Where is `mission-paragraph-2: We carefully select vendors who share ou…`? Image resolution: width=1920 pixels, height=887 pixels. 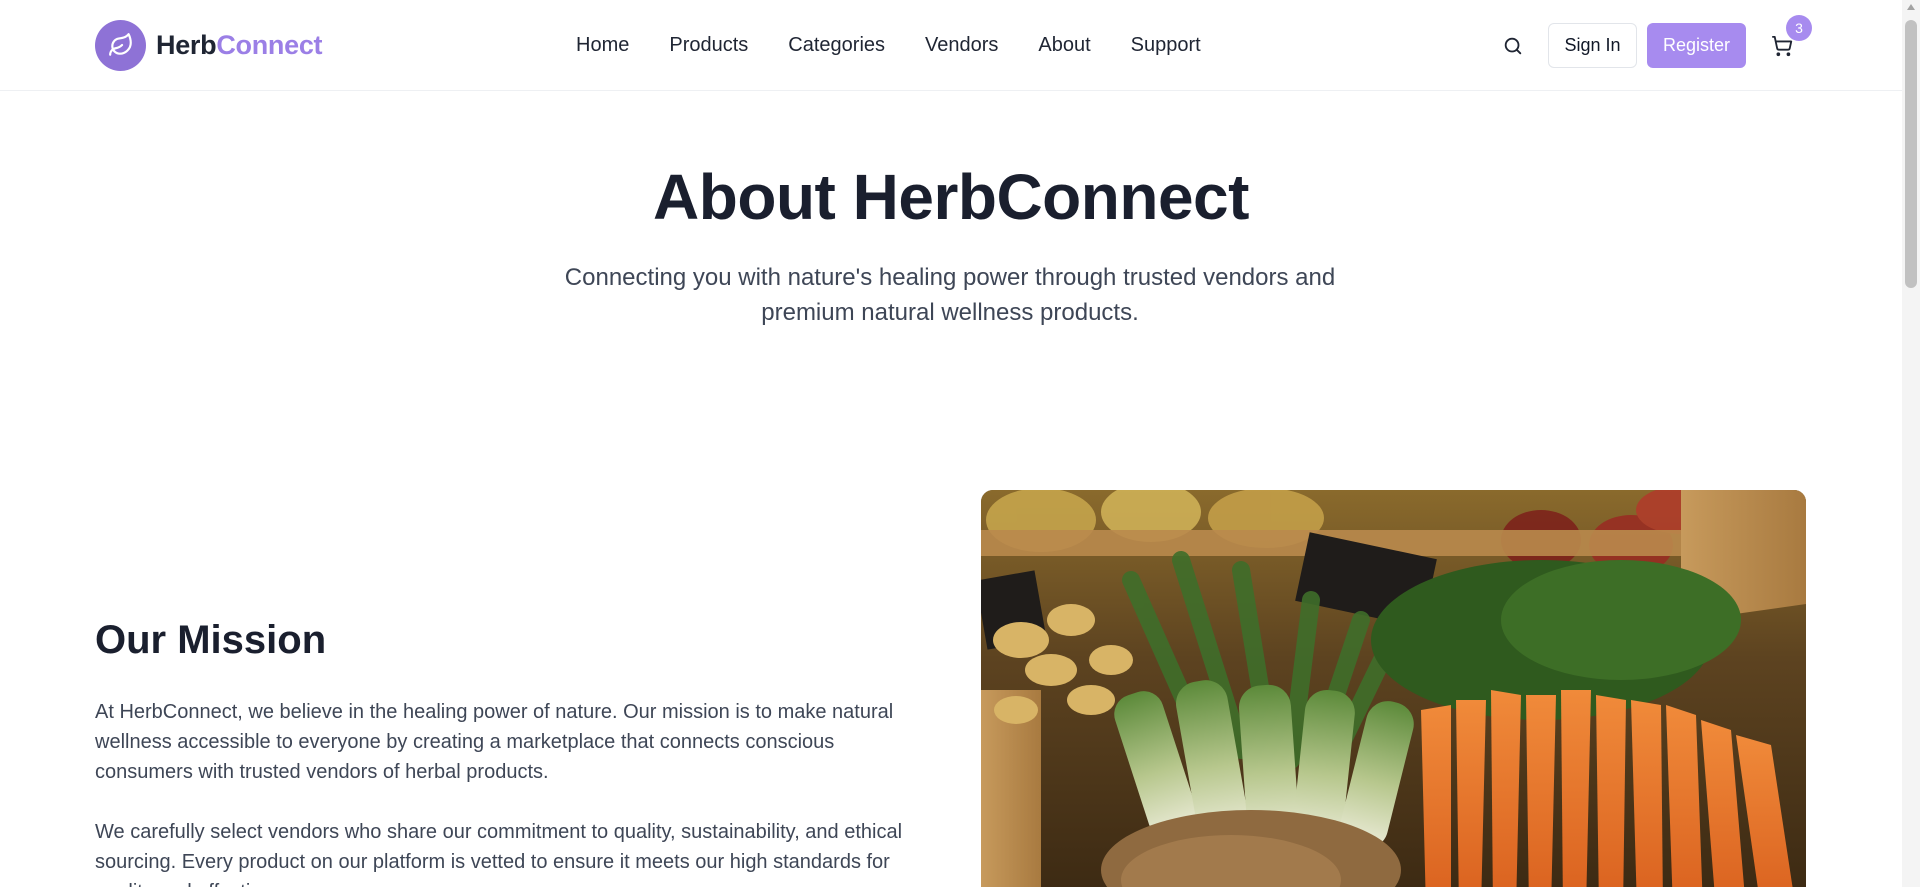
mission-paragraph-2: We carefully select vendors who share ou… is located at coordinates (499, 854).